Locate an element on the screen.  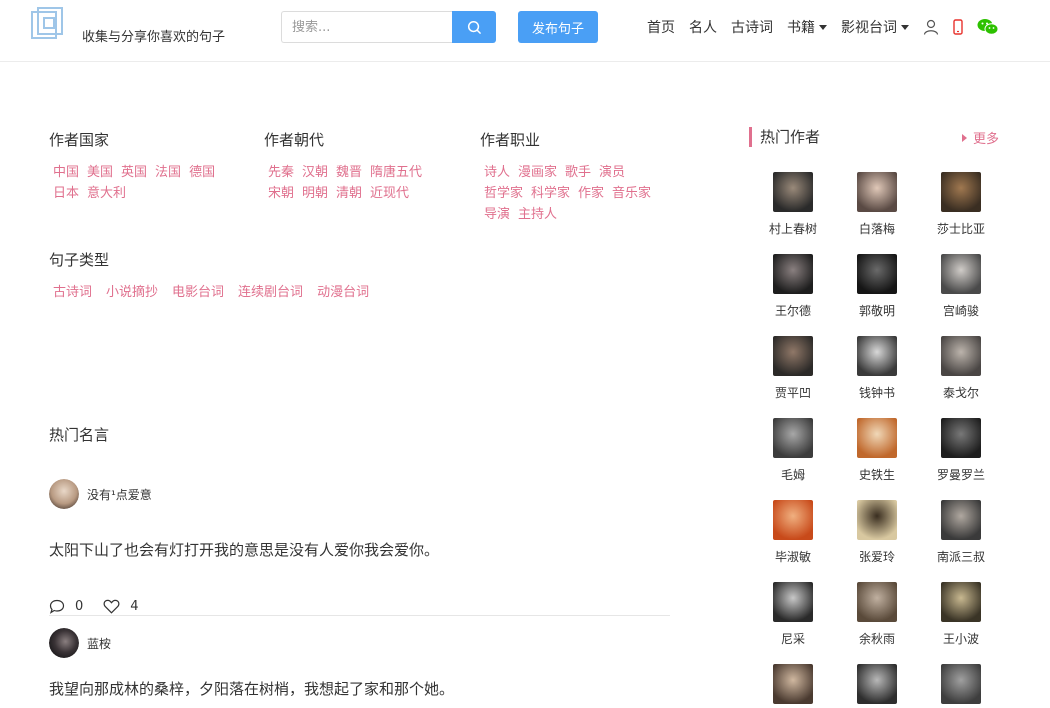
quote-text: 太阳下山了也会有灯打开我的意思是没有人爱你我会爱你。 is located at coordinates (359, 549).